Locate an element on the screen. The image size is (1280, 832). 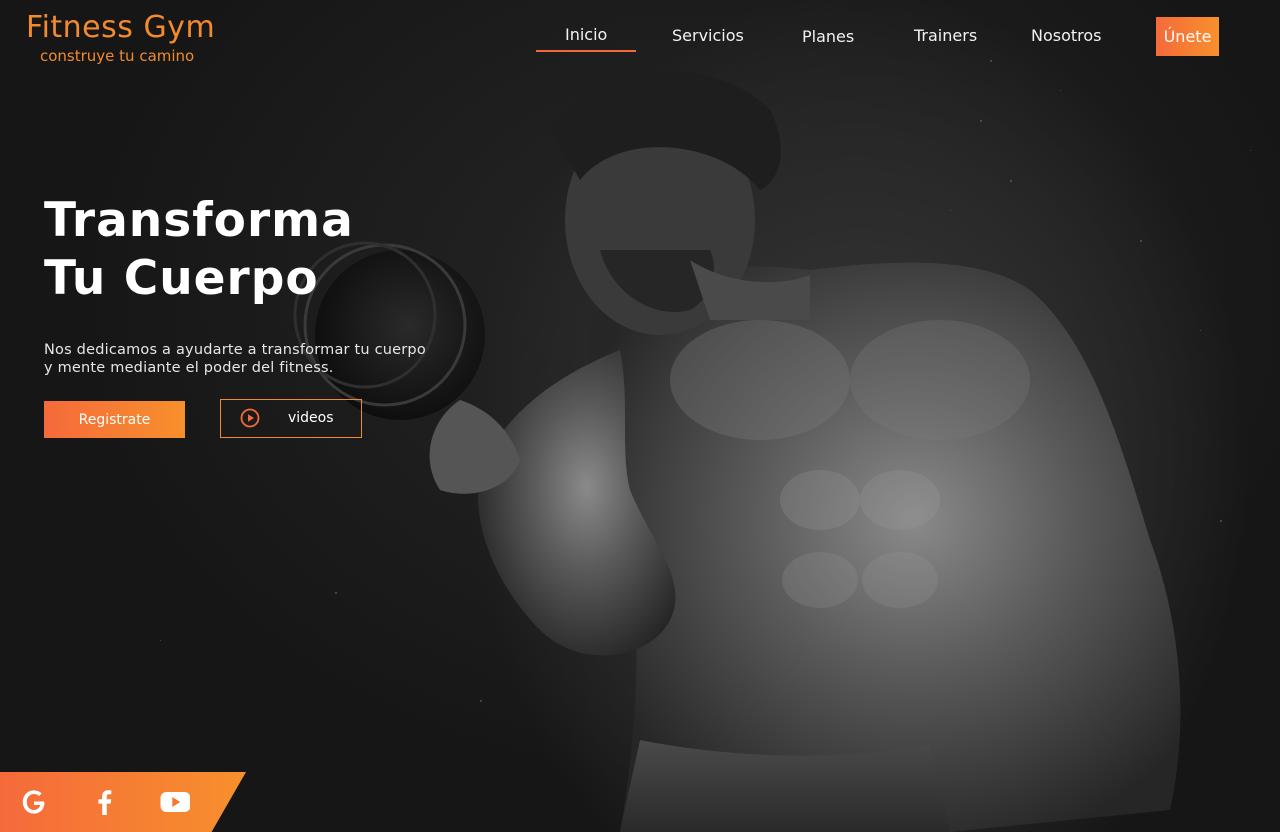
play-circle-icon is located at coordinates (250, 418).